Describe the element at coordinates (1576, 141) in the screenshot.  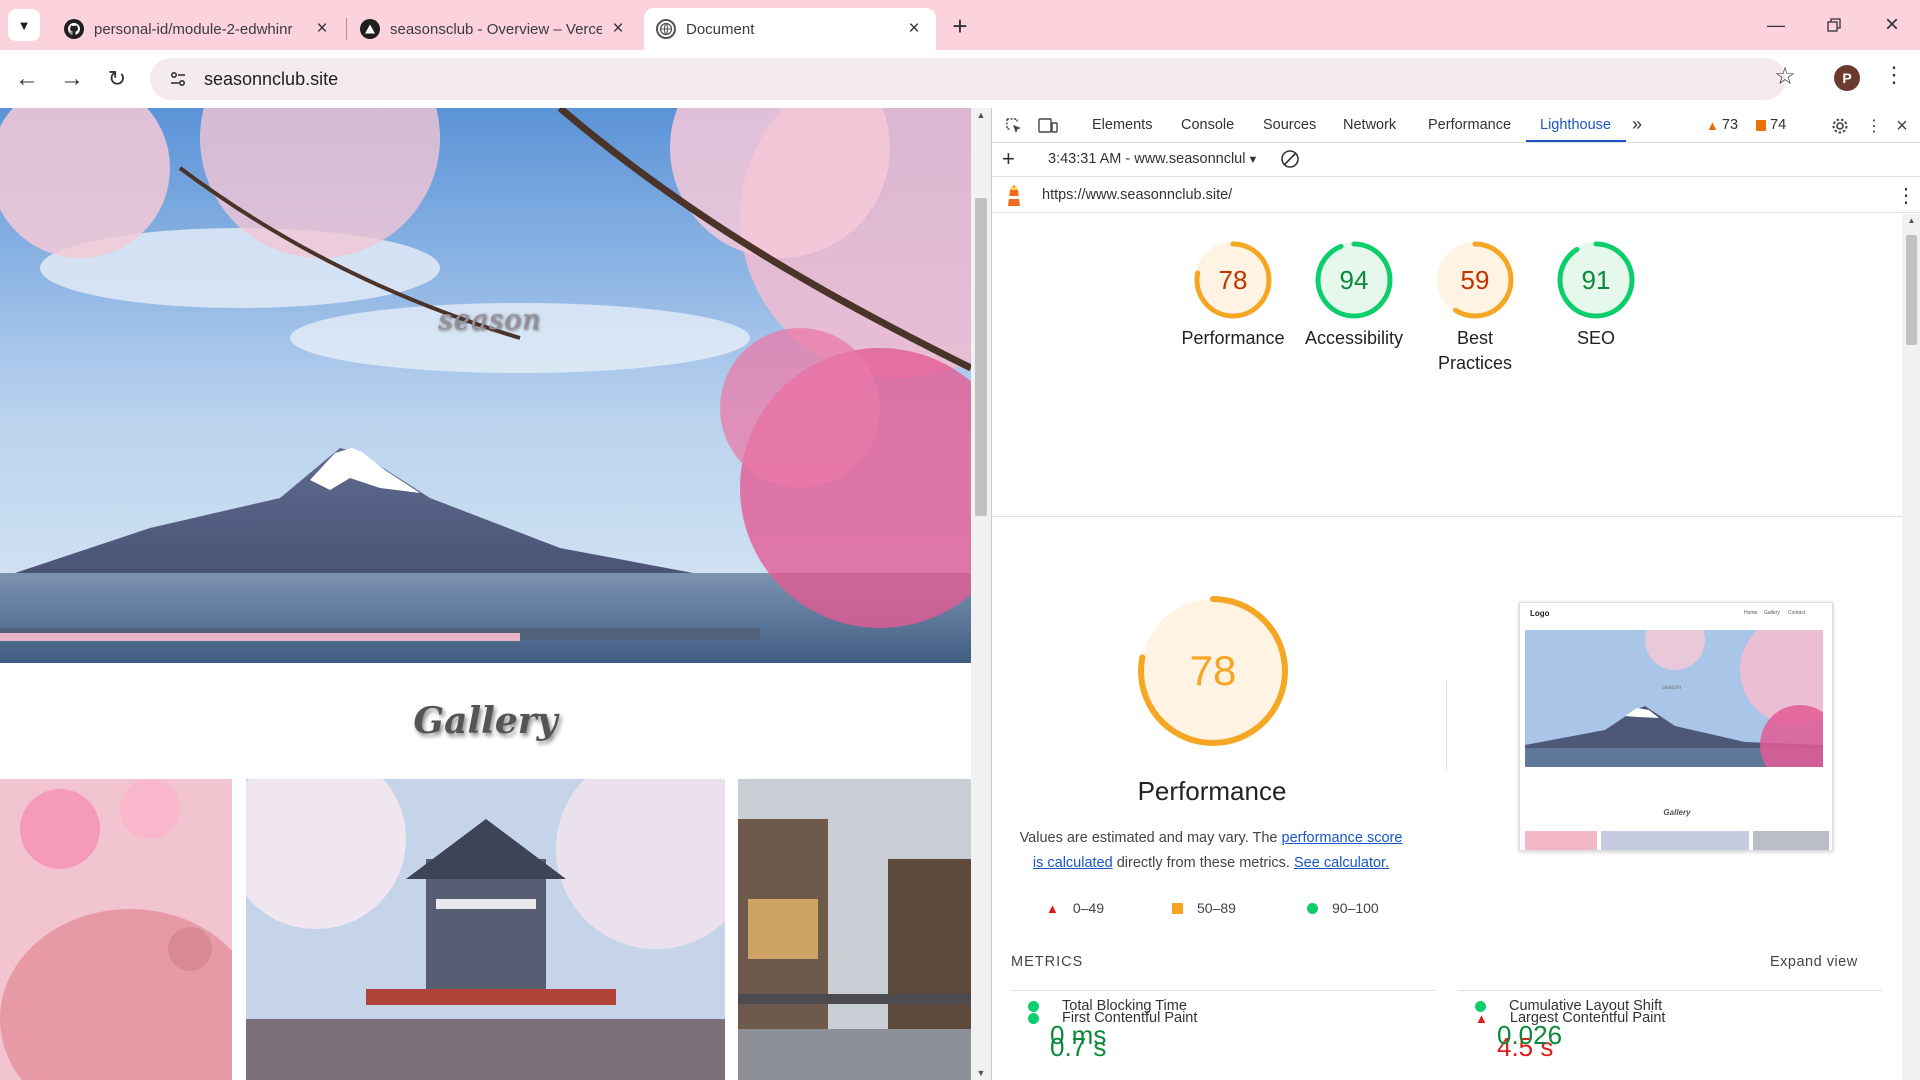
I see `active-tab-indicator` at that location.